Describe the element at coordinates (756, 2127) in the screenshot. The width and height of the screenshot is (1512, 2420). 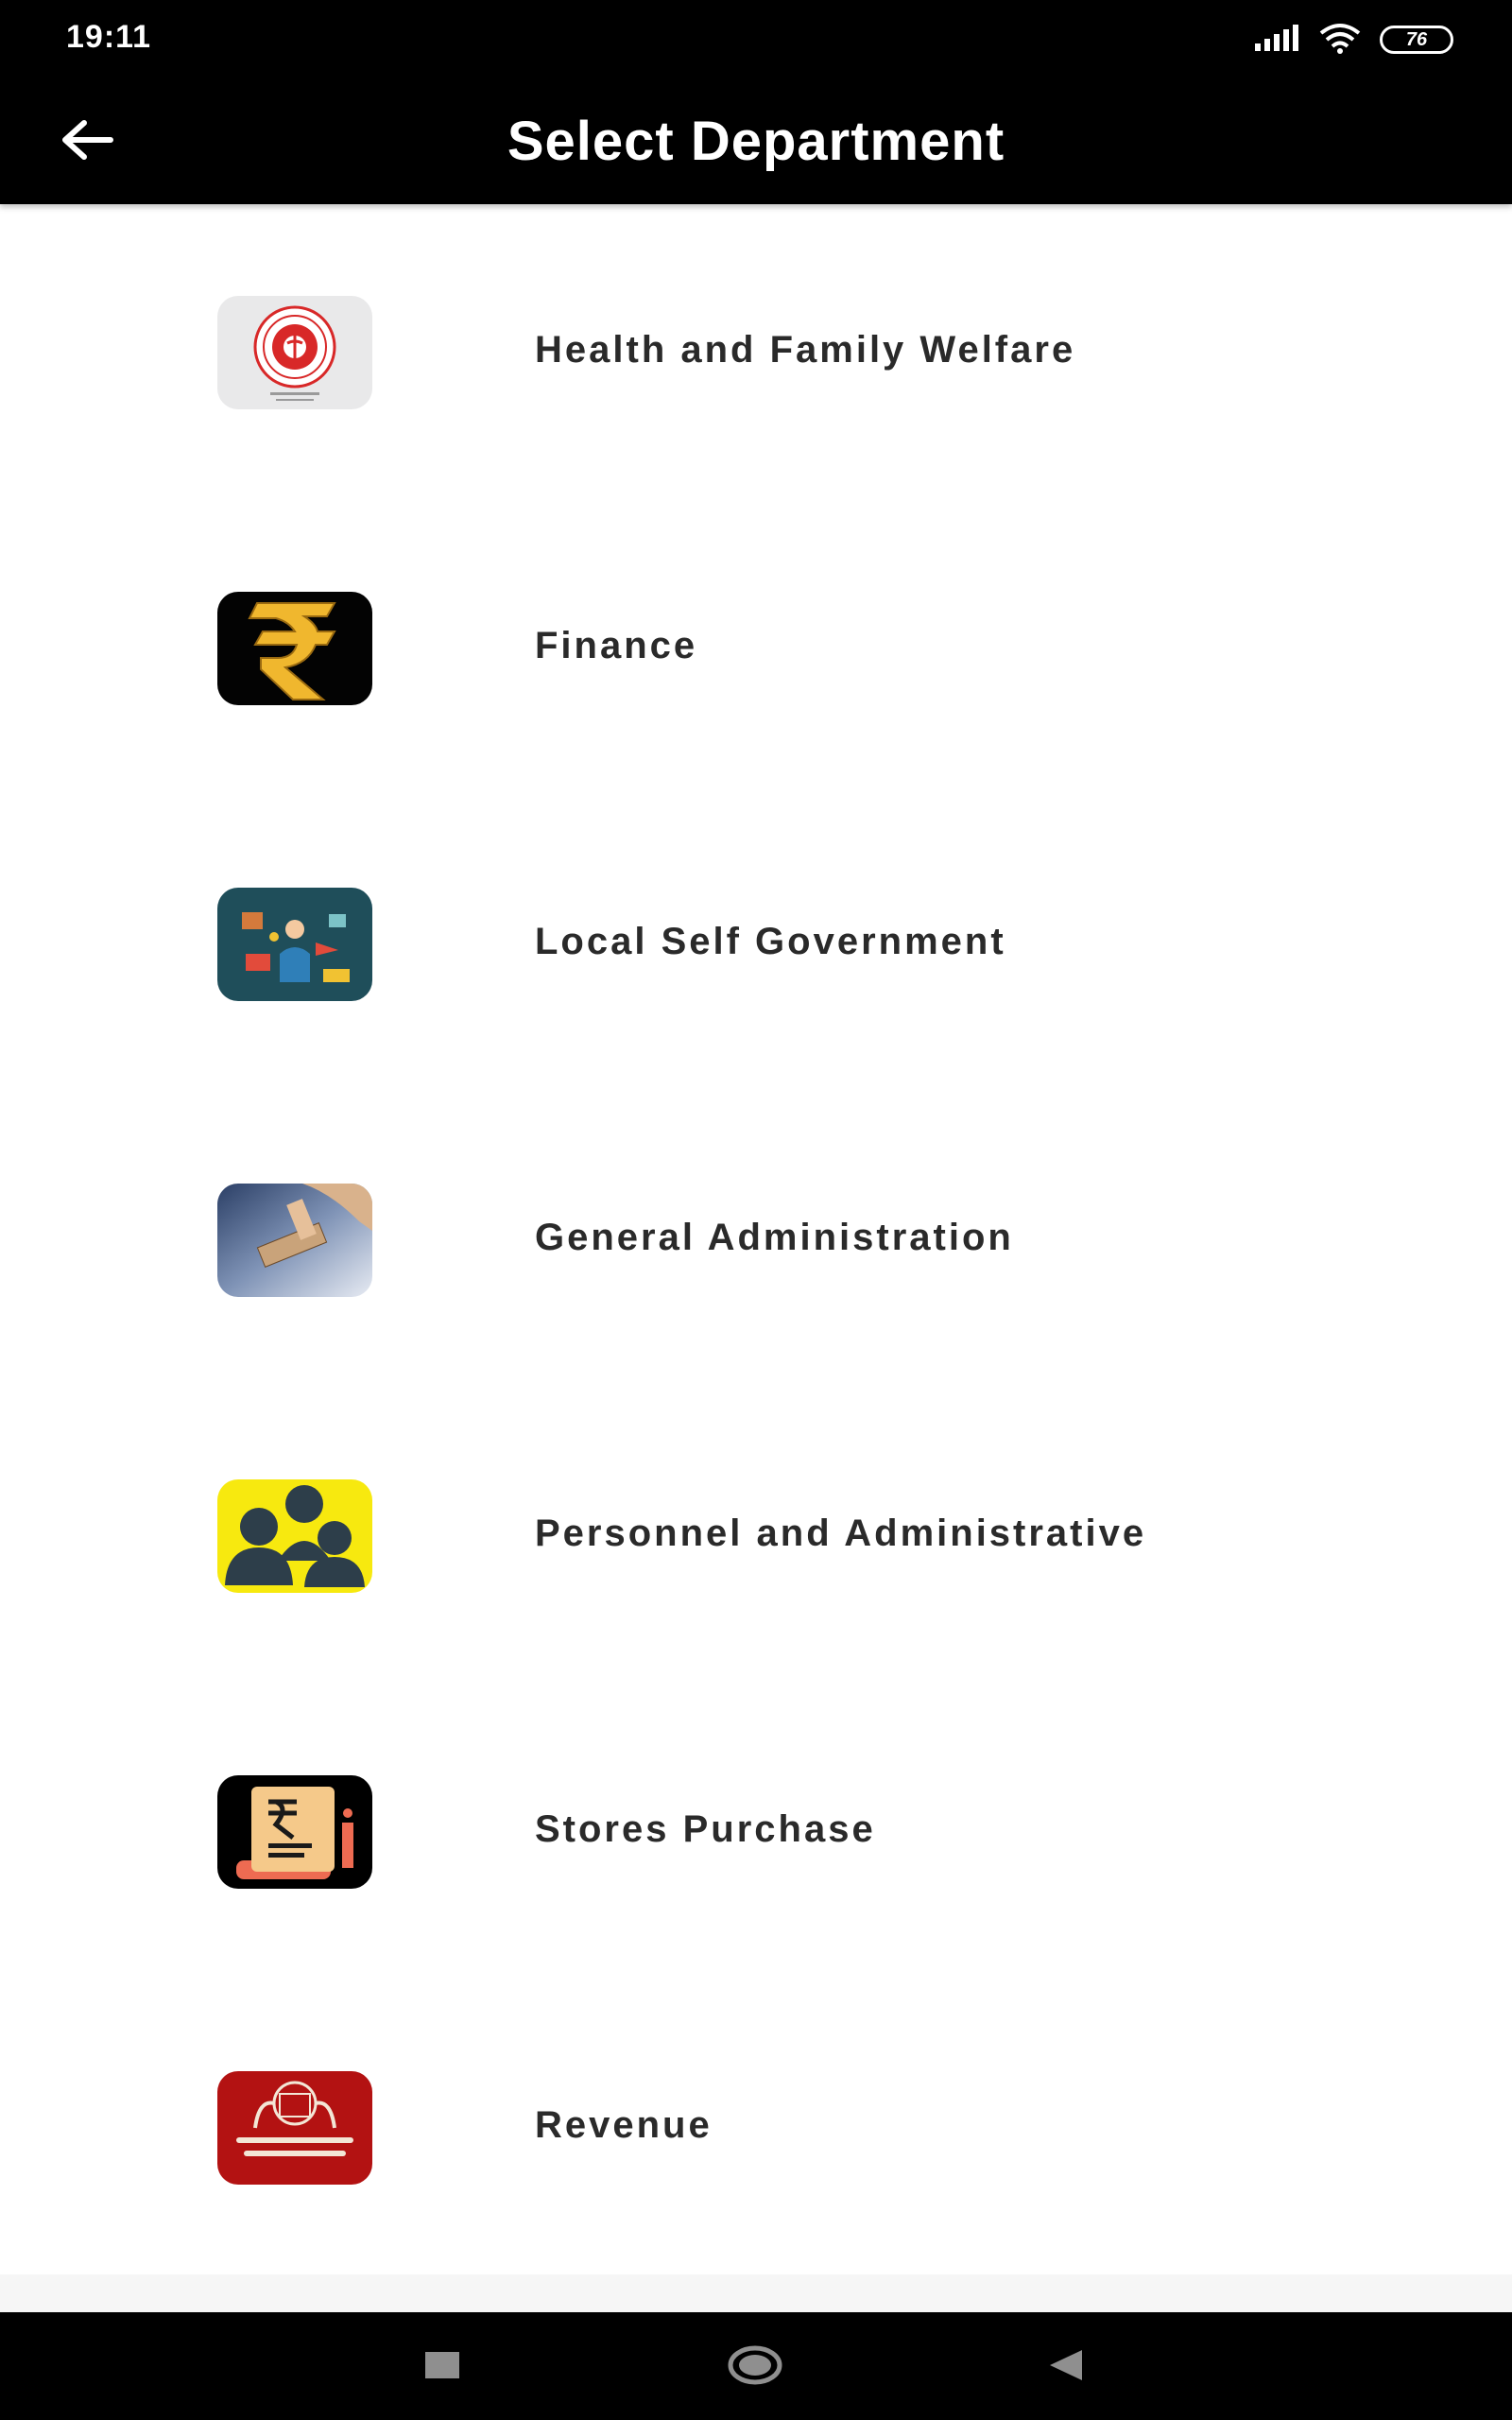
I see `department-item-revenue: Revenue` at that location.